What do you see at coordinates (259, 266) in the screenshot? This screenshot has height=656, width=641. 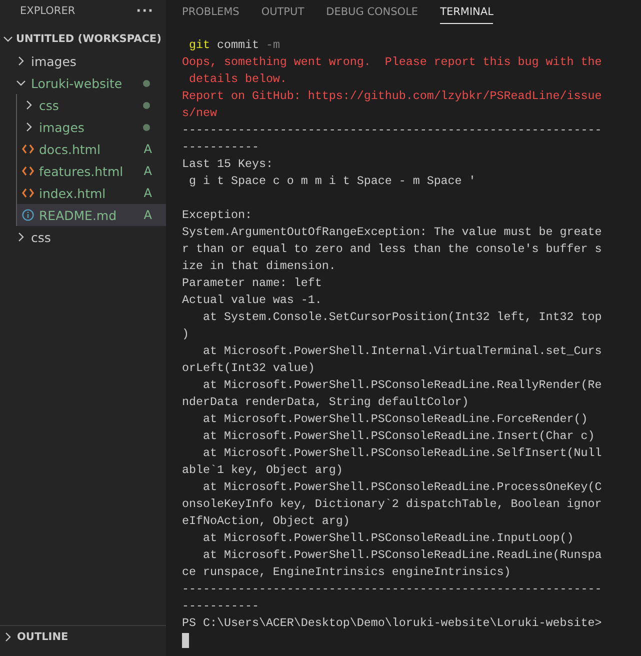 I see `output-line: ize in that dimension.` at bounding box center [259, 266].